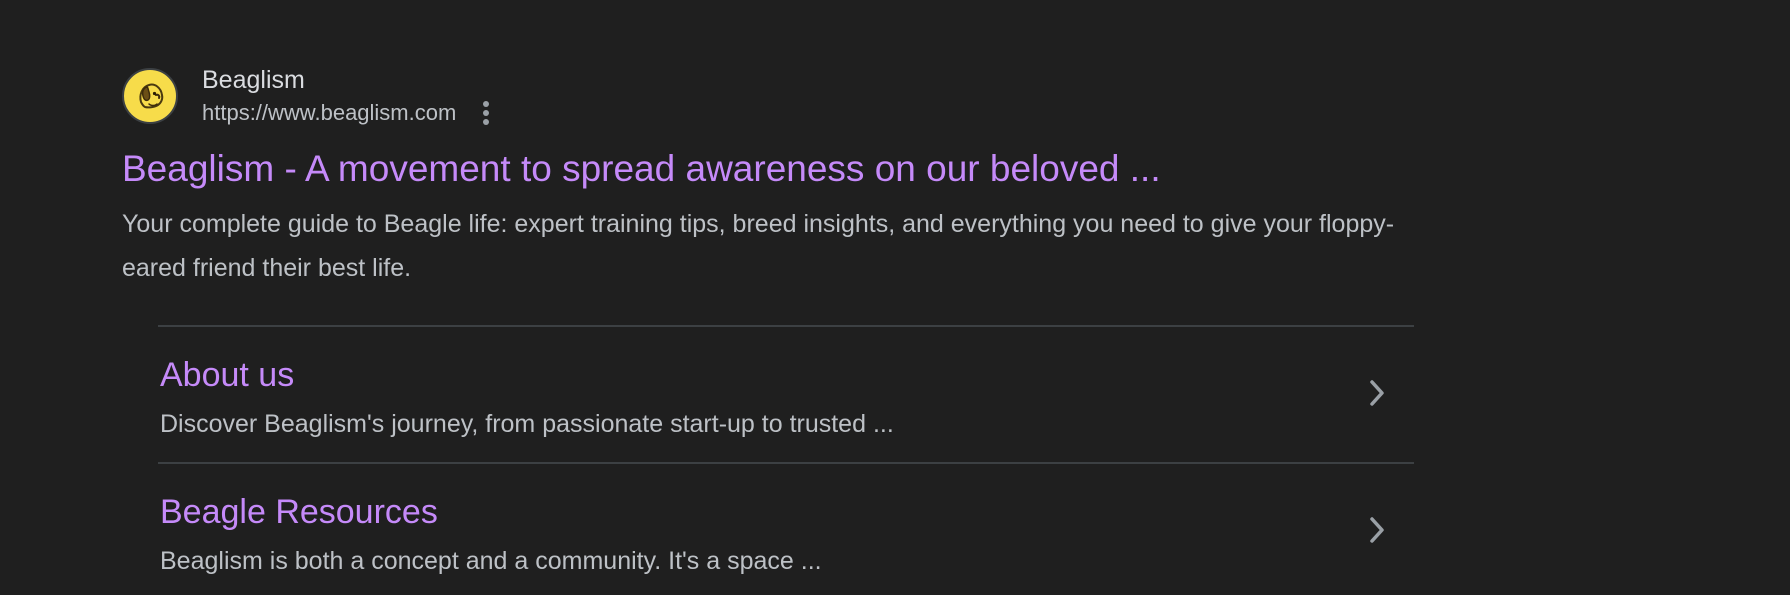 The width and height of the screenshot is (1790, 595). Describe the element at coordinates (768, 96) in the screenshot. I see `site-header: Beaglism https://www.beaglism.com` at that location.